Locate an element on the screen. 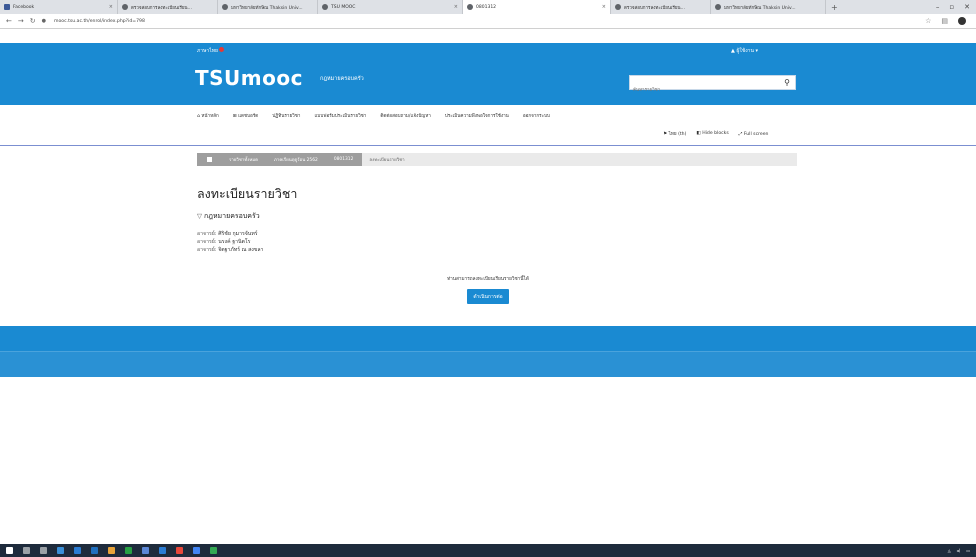 The height and width of the screenshot is (557, 976). menu-satisfaction: ประเมินความพึงพอใจการใช้งาน is located at coordinates (477, 116).